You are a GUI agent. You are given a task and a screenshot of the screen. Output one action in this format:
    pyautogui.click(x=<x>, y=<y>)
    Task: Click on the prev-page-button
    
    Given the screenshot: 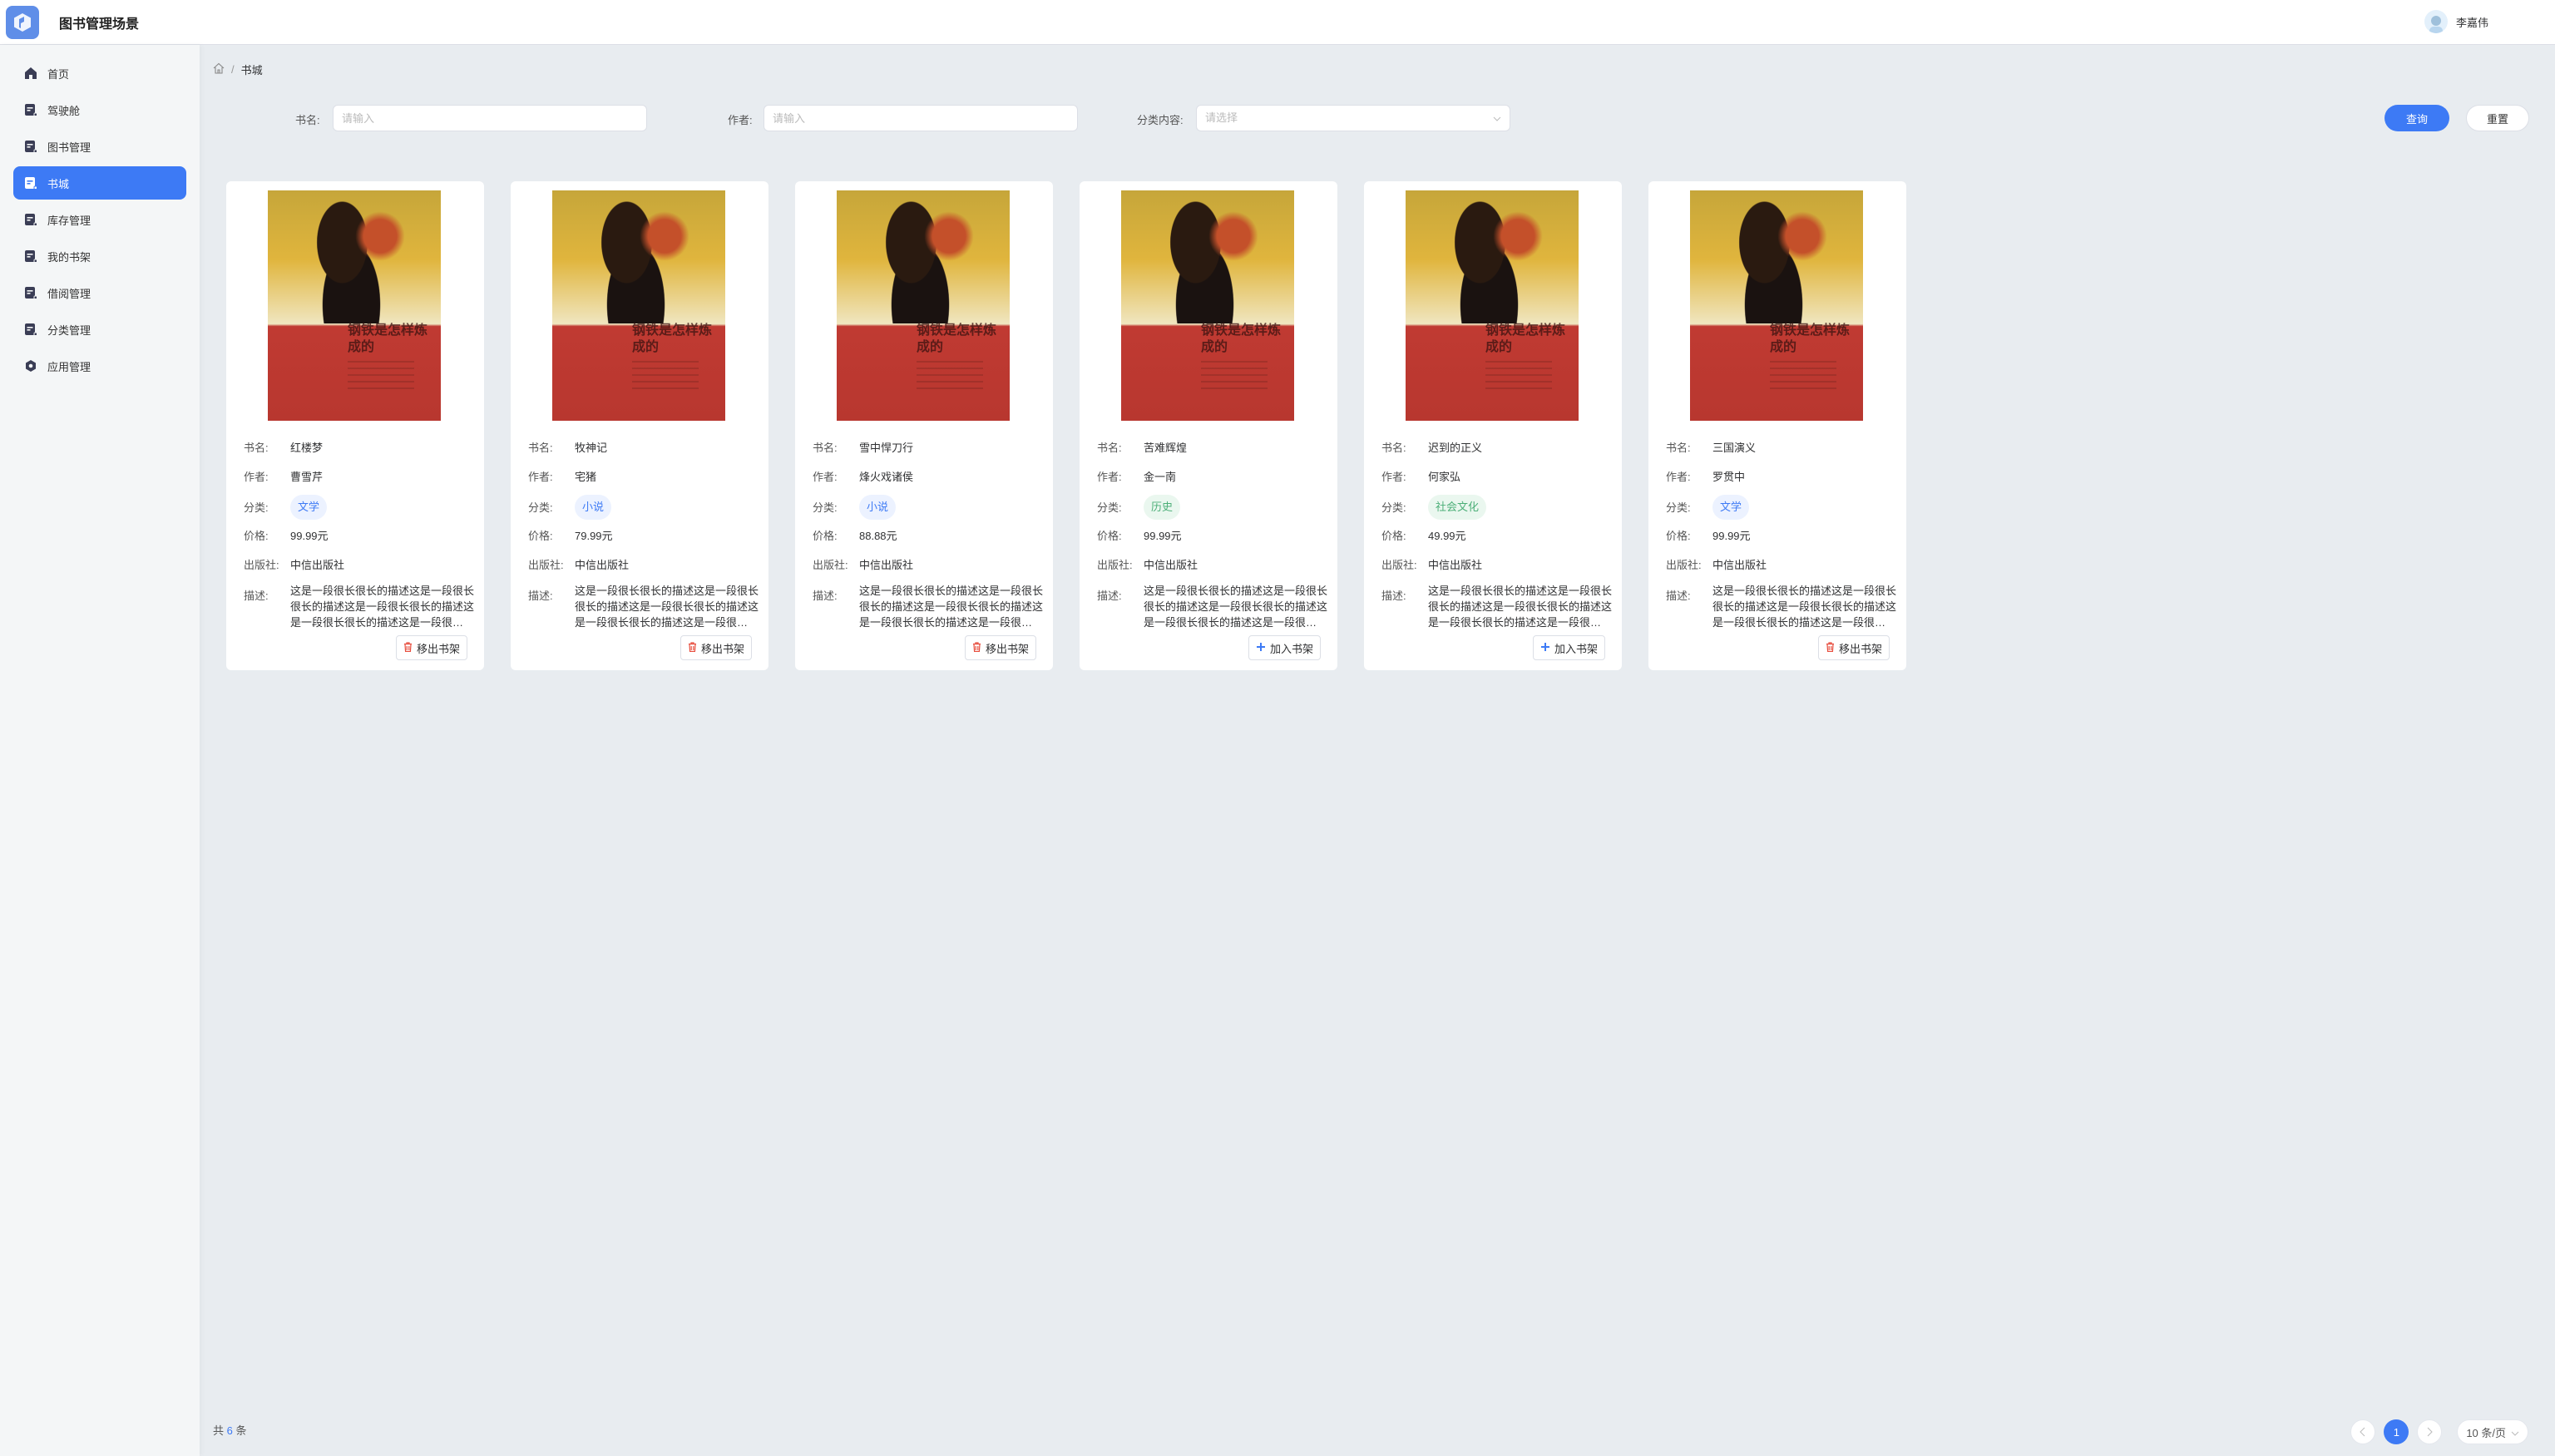 What is the action you would take?
    pyautogui.click(x=2363, y=1431)
    